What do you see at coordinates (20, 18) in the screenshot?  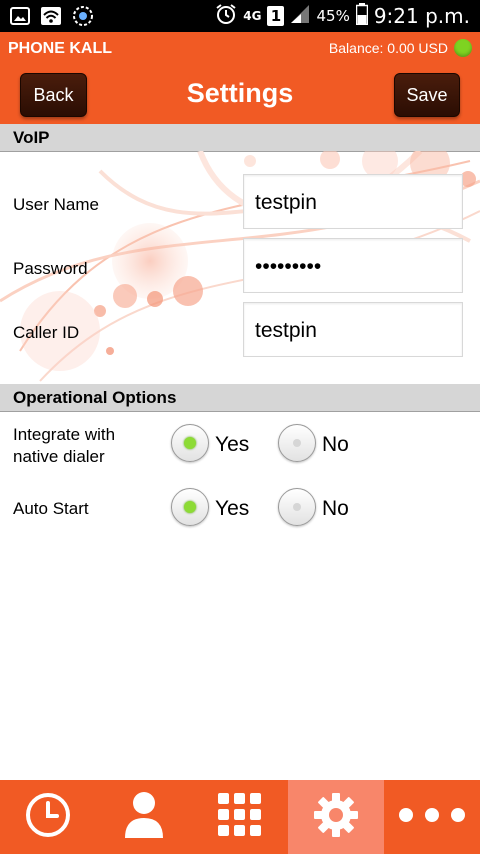 I see `image-icon` at bounding box center [20, 18].